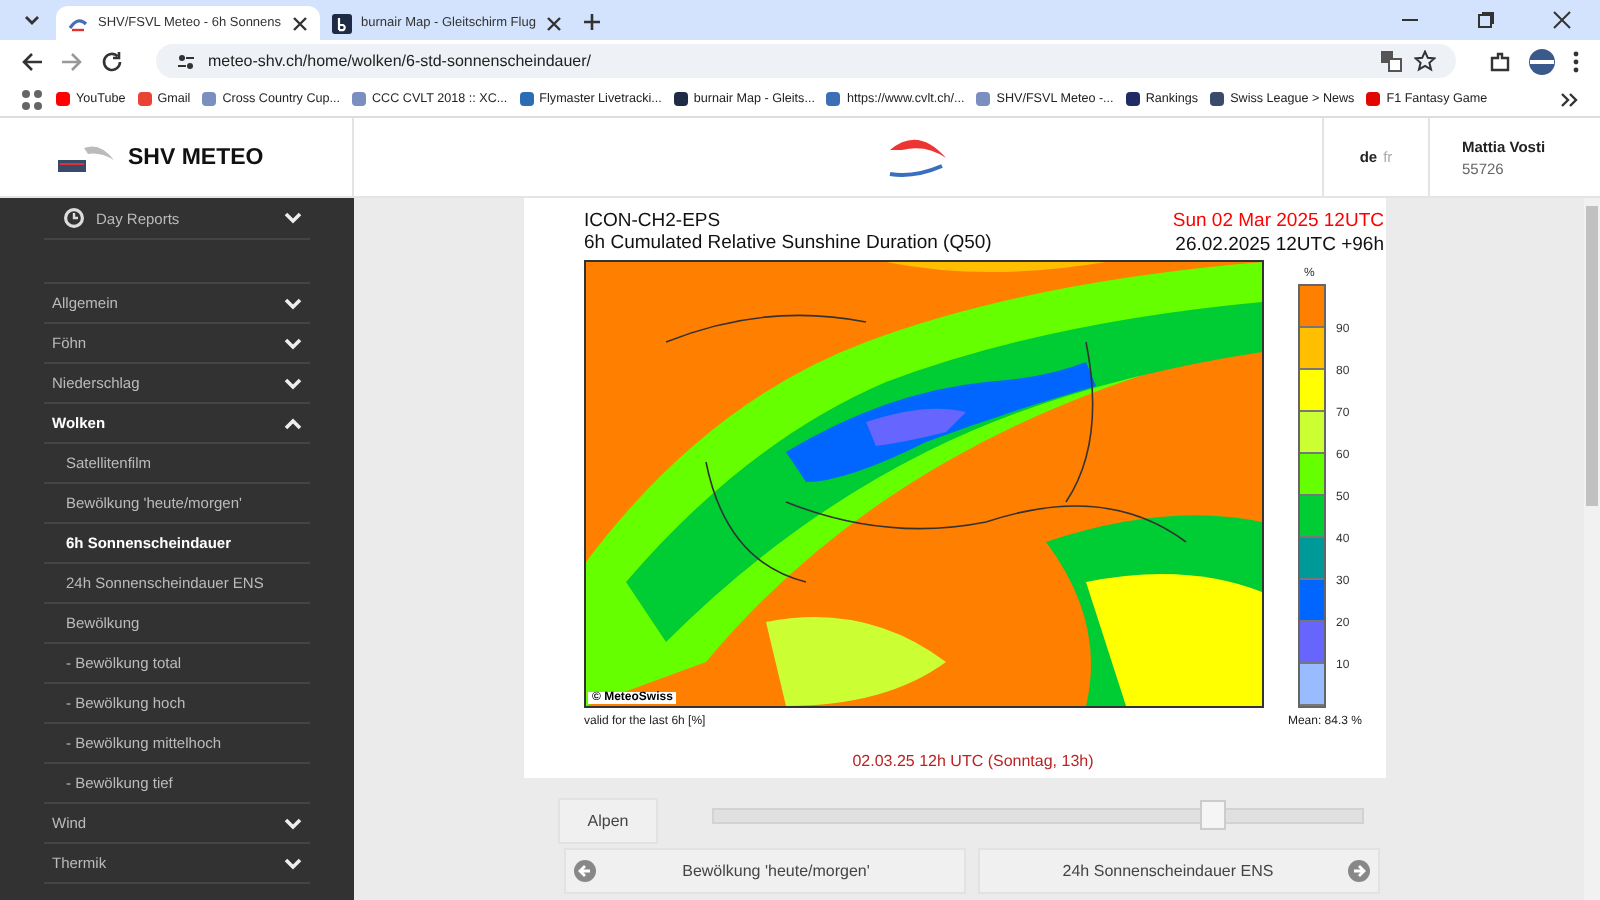  What do you see at coordinates (1278, 245) in the screenshot?
I see `run-time: 26.02.2025 12UTC +96h` at bounding box center [1278, 245].